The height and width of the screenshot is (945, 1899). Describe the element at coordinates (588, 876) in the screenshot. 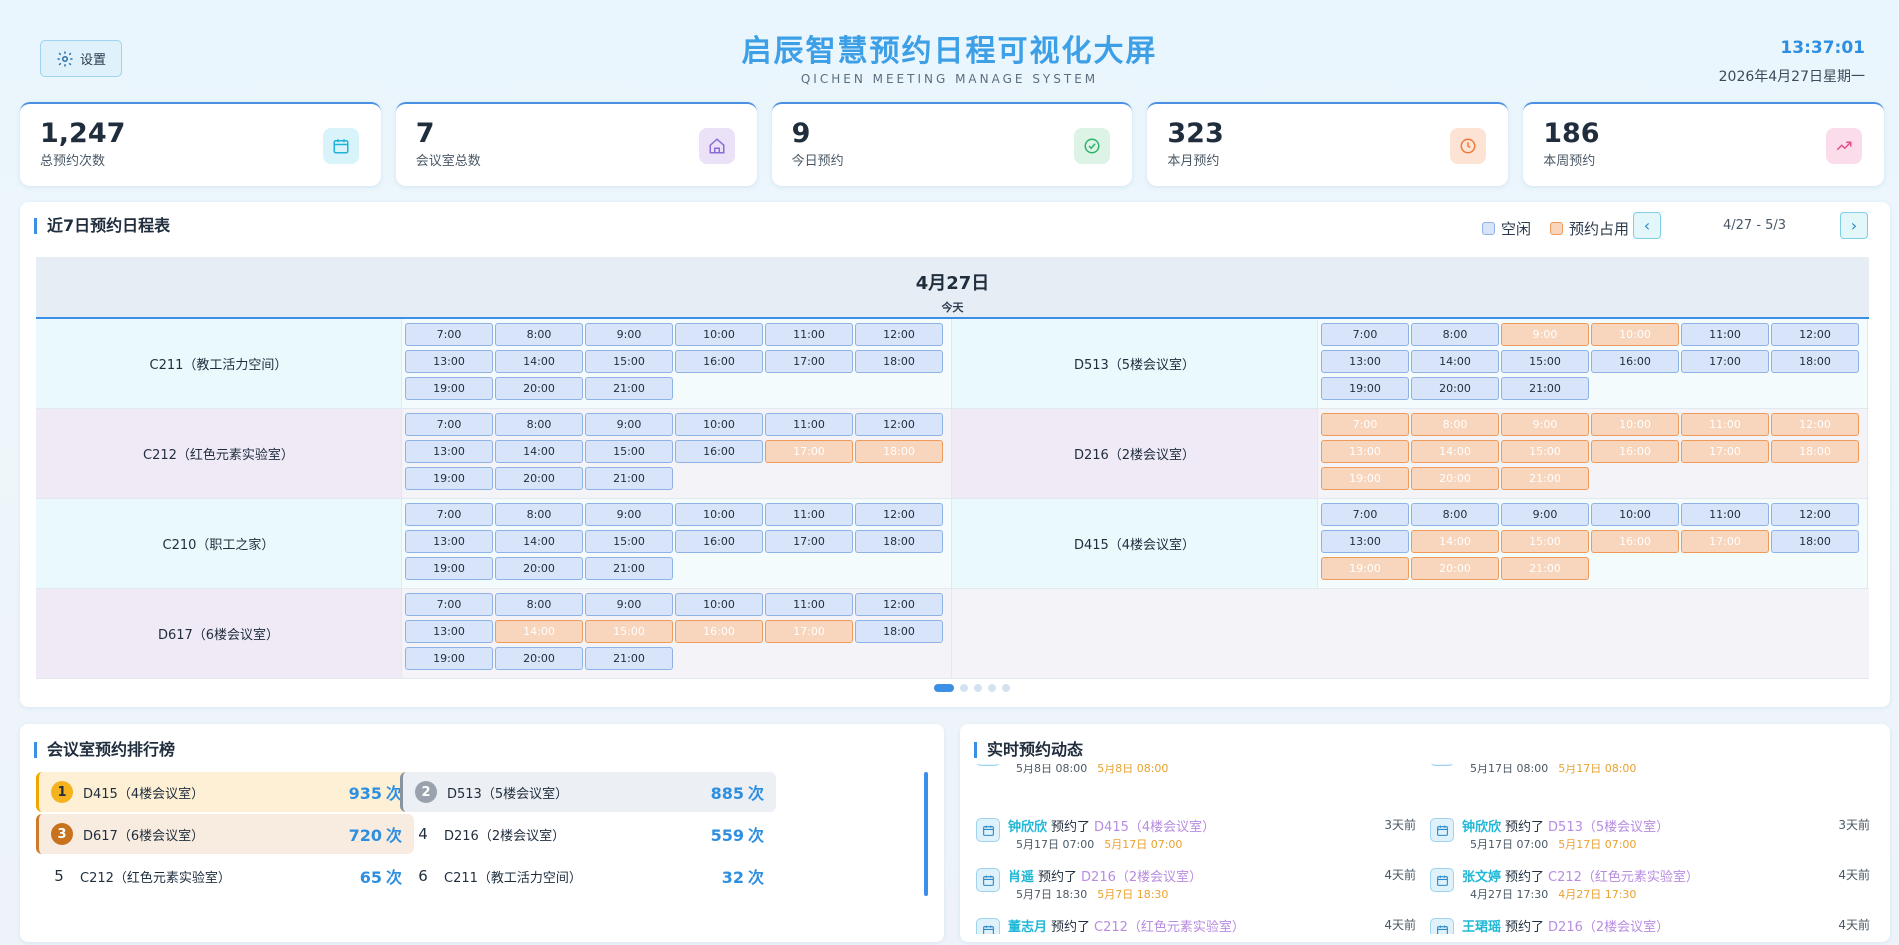

I see `ranking-item: 6 C211（教工活力空间） 32 次` at that location.